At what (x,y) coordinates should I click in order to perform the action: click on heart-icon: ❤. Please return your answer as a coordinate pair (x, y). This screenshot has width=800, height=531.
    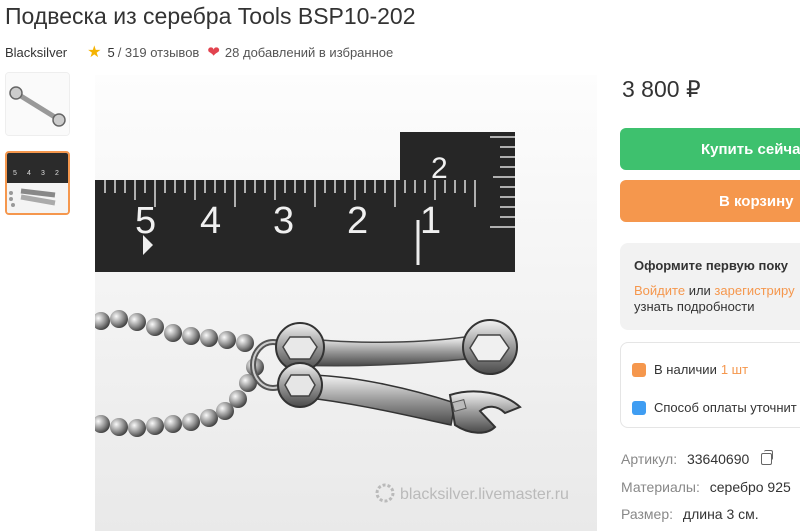
    Looking at the image, I should click on (213, 52).